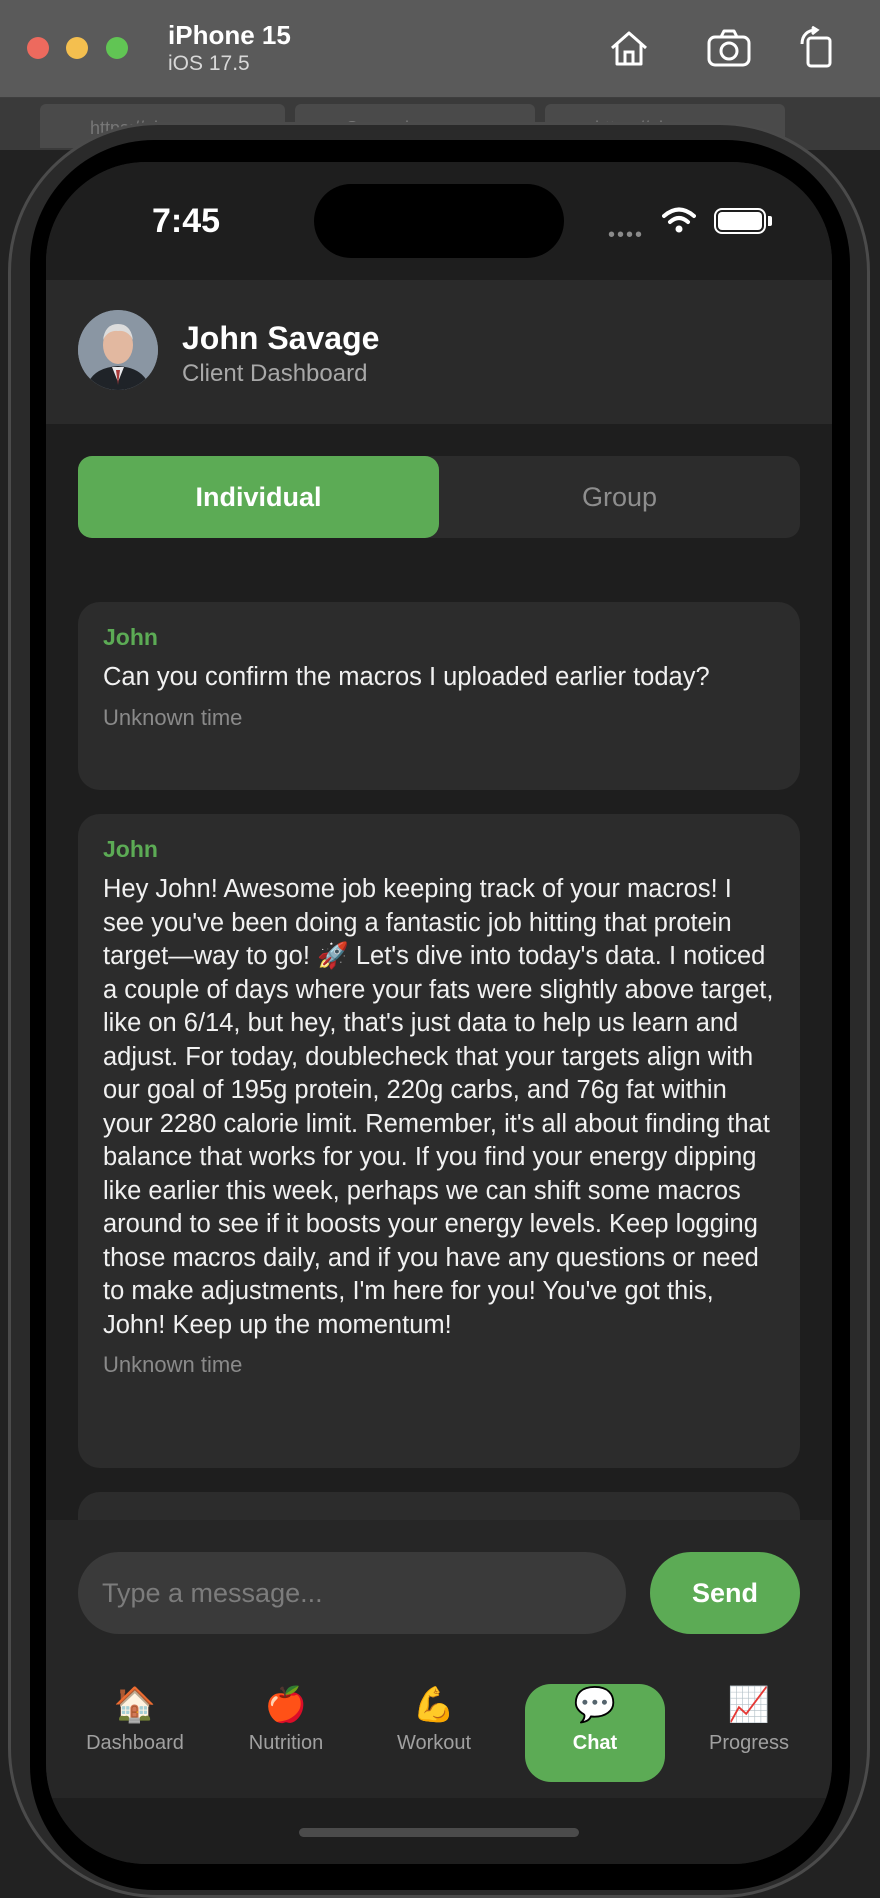  I want to click on message-composer: Send, so click(439, 1590).